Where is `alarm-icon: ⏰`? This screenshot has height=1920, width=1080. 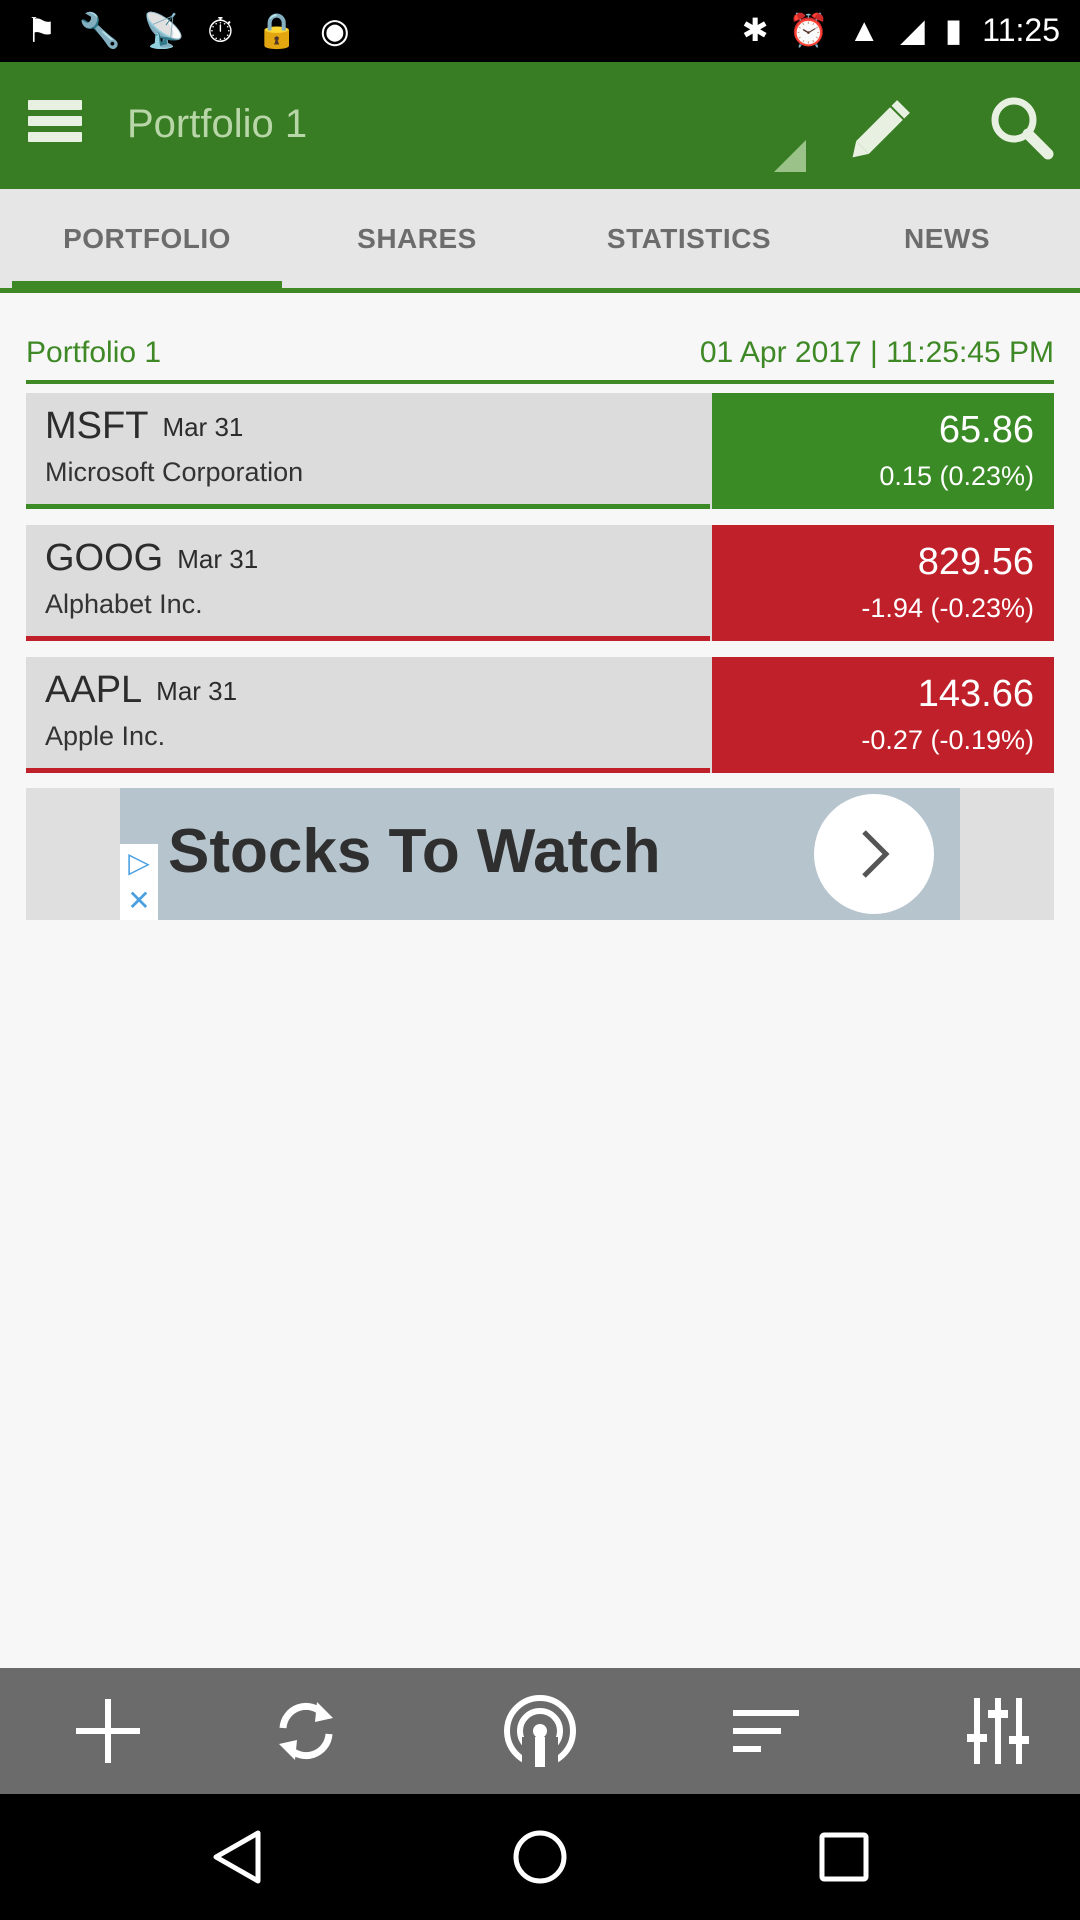 alarm-icon: ⏰ is located at coordinates (808, 30).